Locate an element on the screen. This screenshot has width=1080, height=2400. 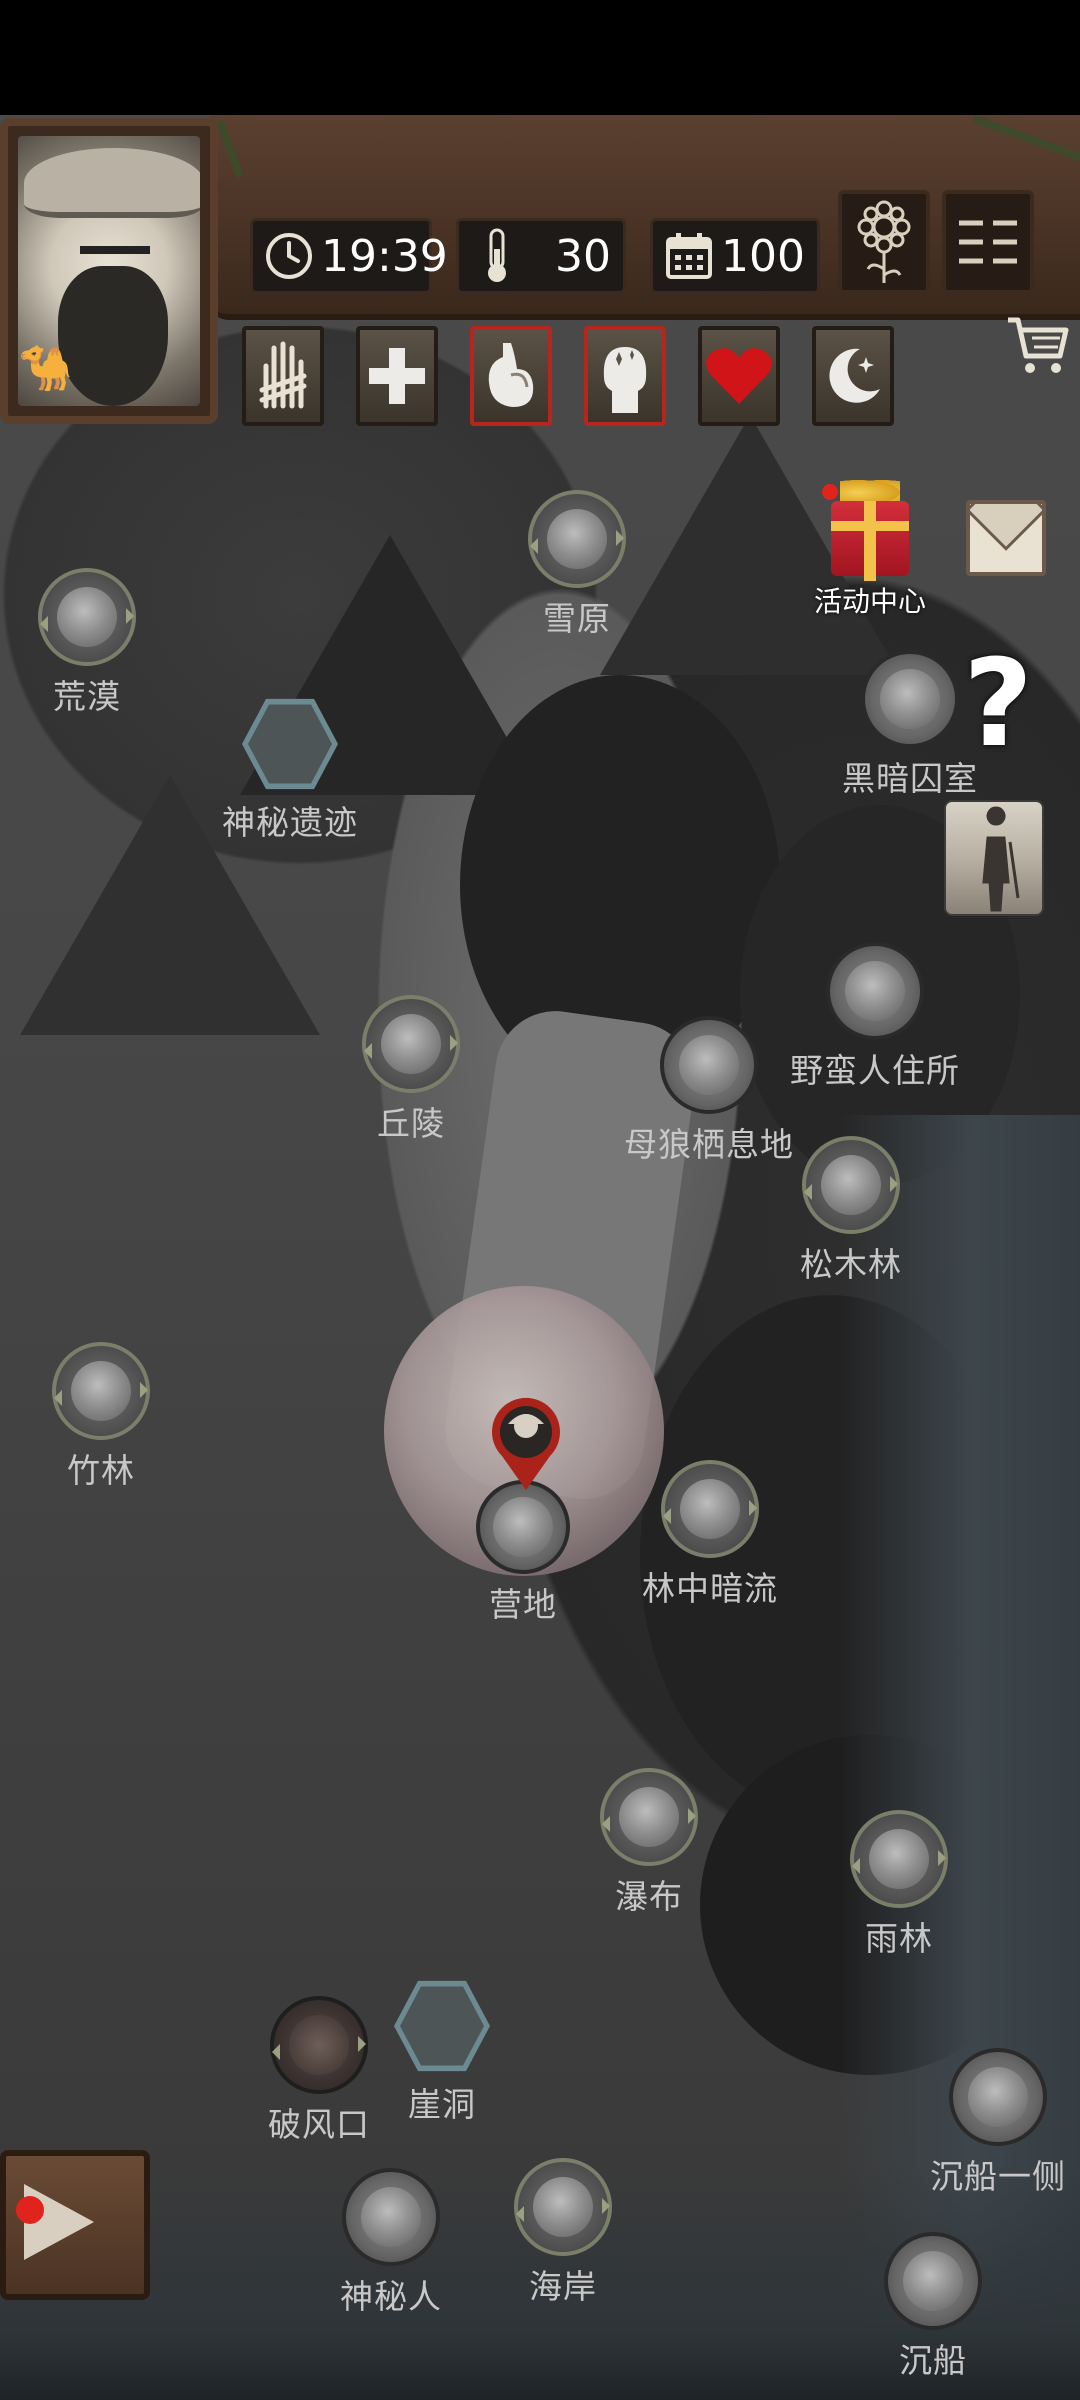
pine-tree-icon is located at coordinates (851, 1185).